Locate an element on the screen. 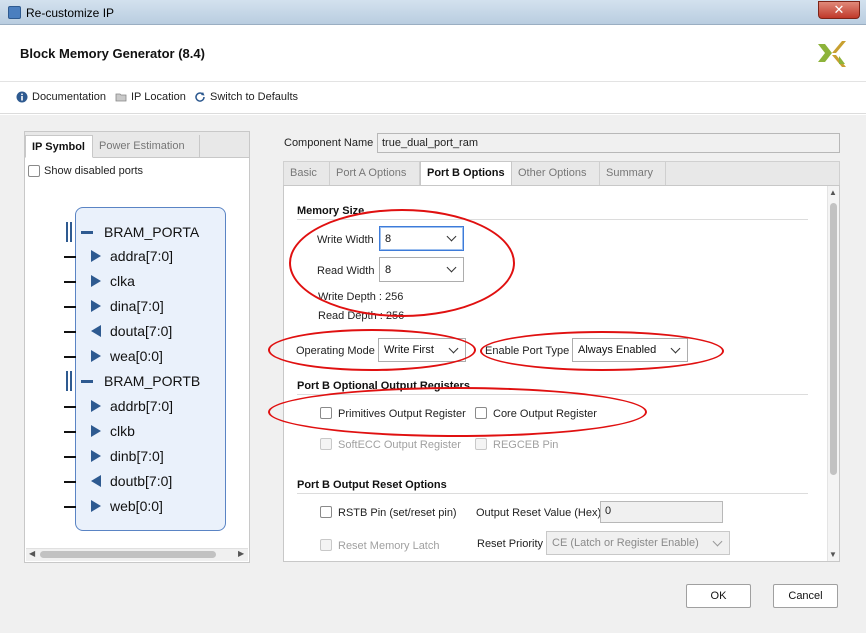  read-width-label: Read Width is located at coordinates (346, 271).